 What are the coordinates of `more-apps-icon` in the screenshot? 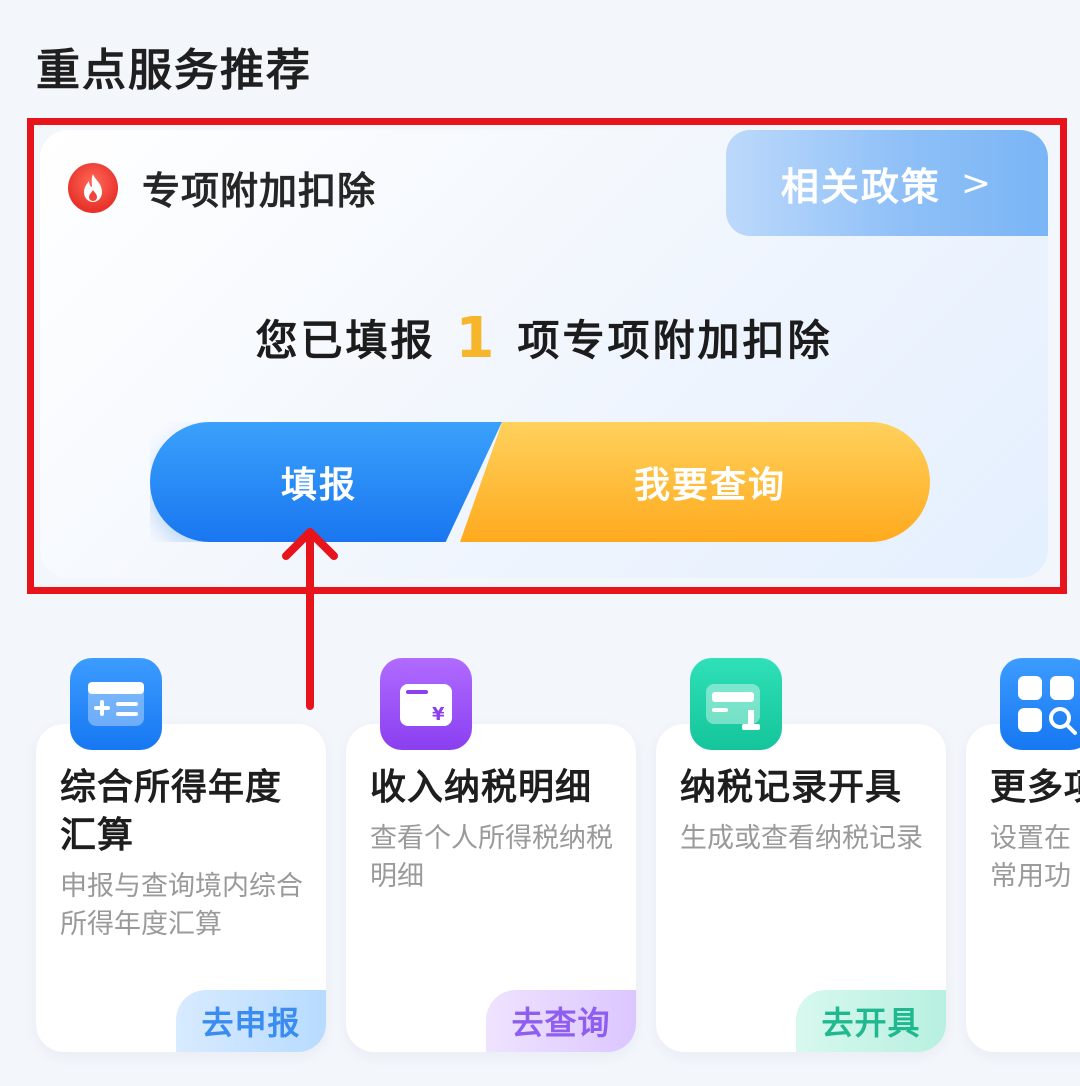 It's located at (1040, 704).